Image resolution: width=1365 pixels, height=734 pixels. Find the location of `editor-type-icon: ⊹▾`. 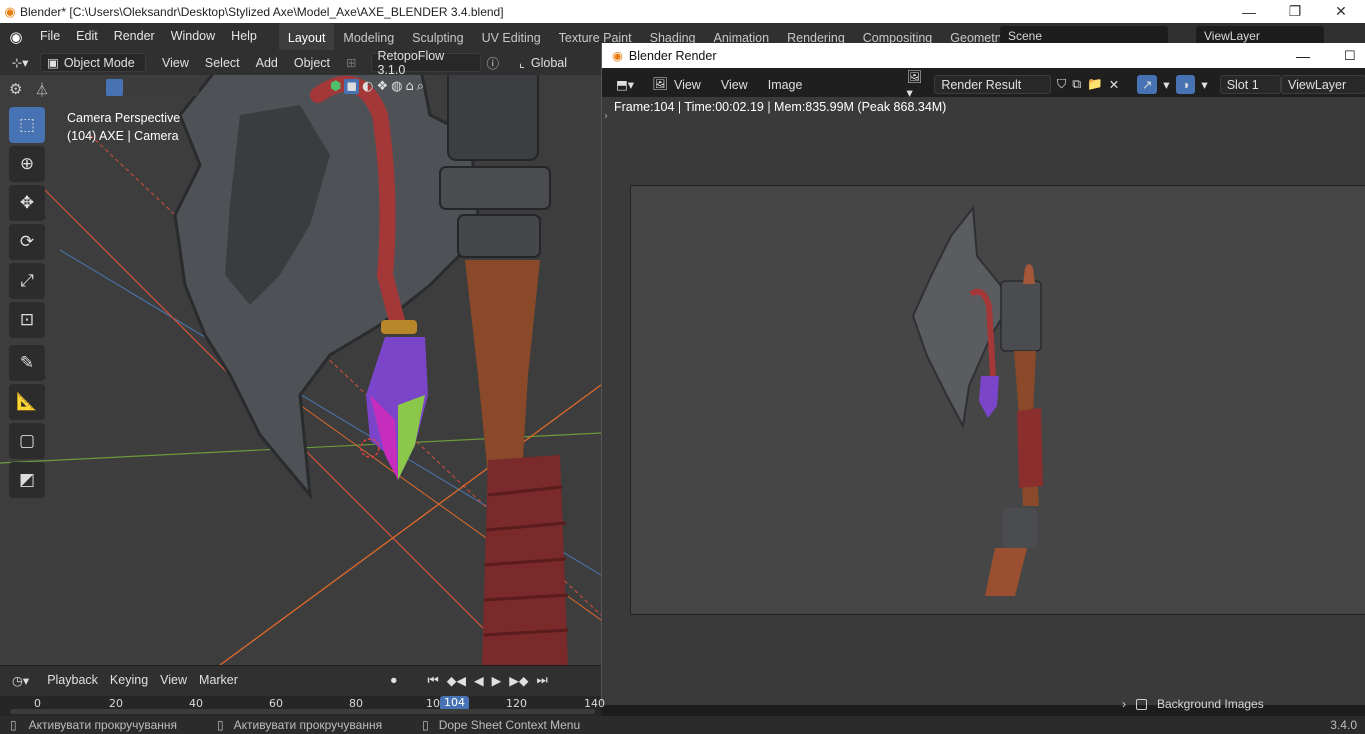

editor-type-icon: ⊹▾ is located at coordinates (20, 62).